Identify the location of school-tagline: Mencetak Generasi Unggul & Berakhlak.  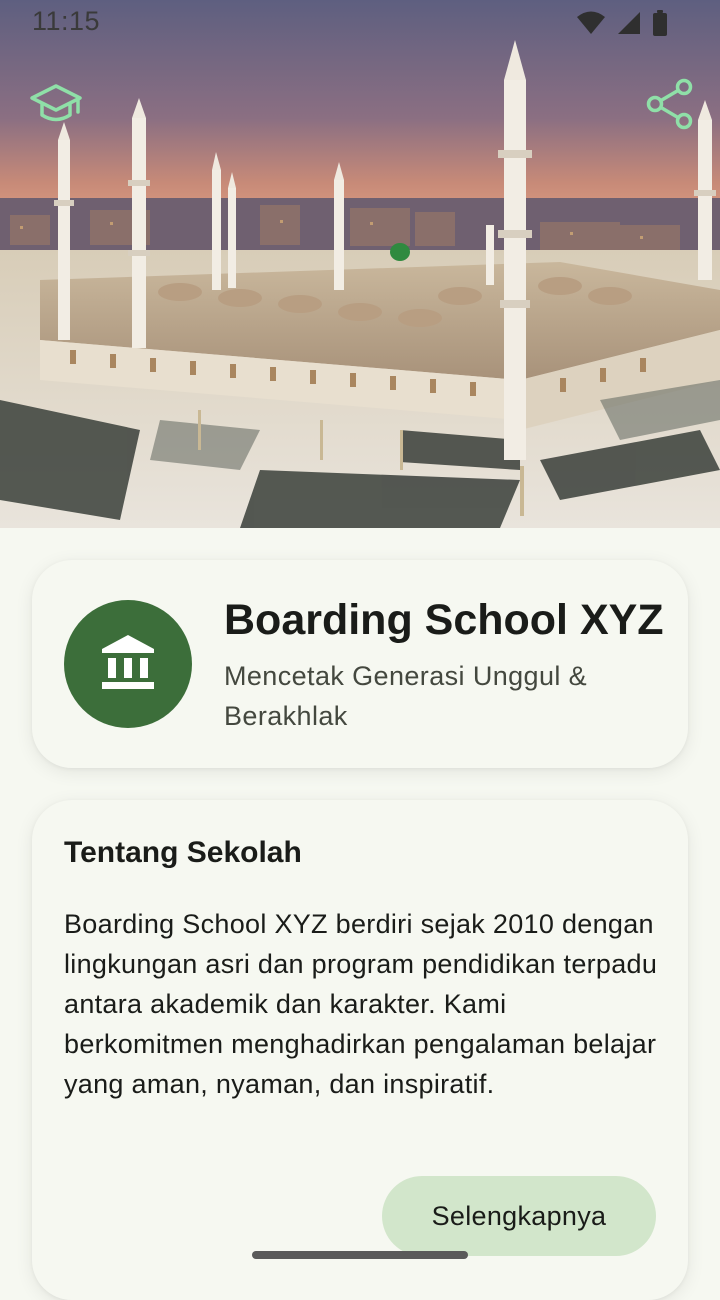
(406, 696).